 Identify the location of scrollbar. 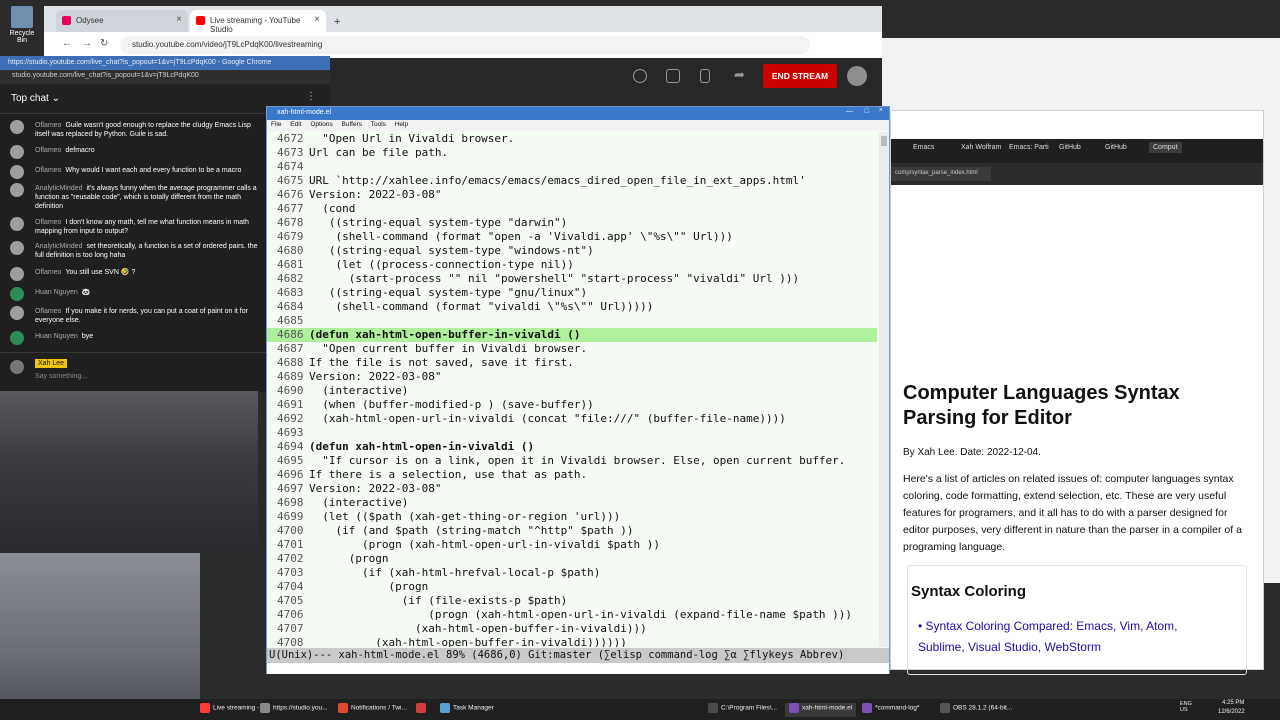
(884, 389).